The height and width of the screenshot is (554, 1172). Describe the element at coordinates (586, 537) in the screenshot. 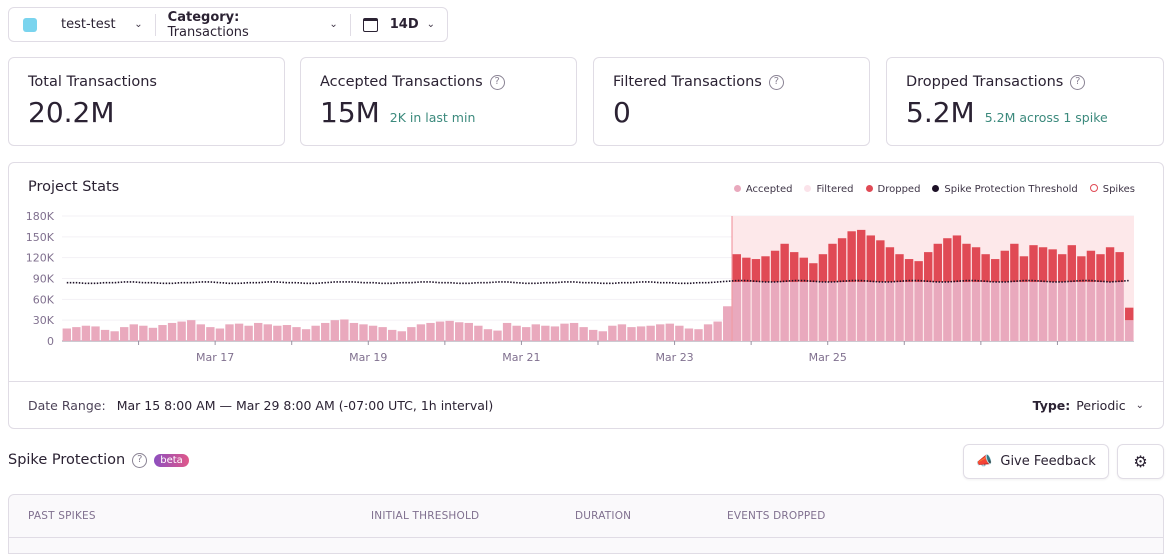

I see `divider` at that location.